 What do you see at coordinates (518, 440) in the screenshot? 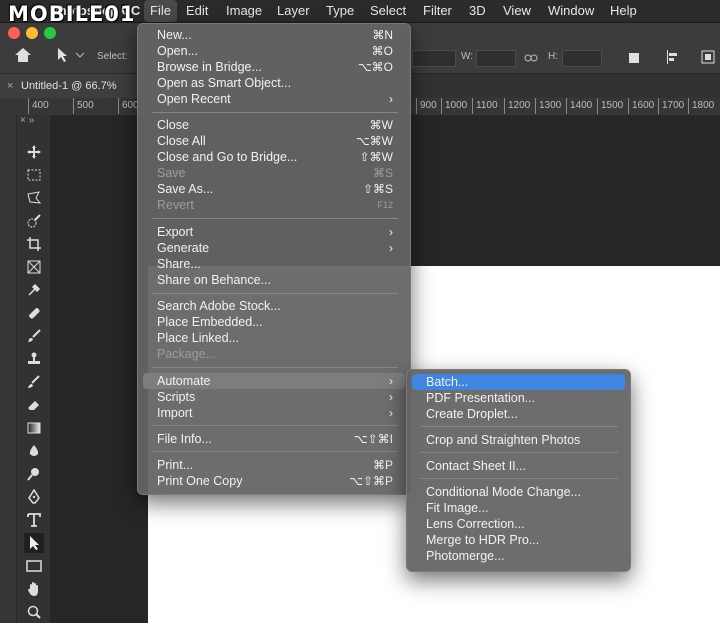
I see `submenu-item-crop-and-straighten: Crop and Straighten Photos` at bounding box center [518, 440].